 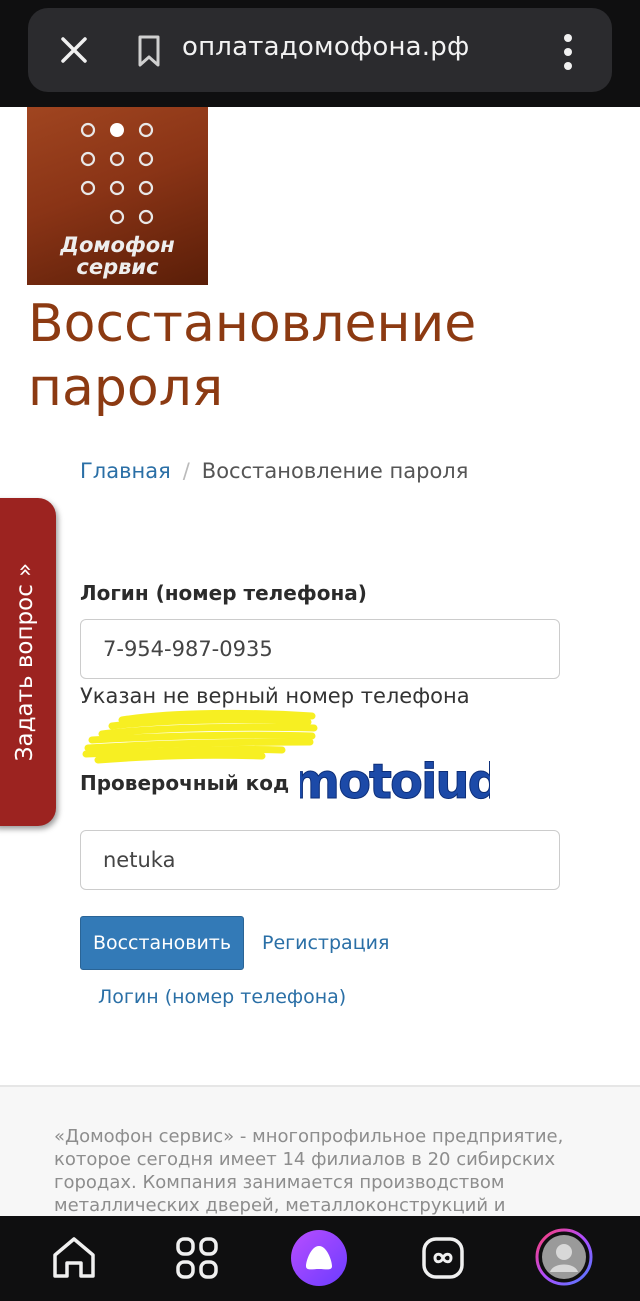 What do you see at coordinates (335, 471) in the screenshot?
I see `breadcrumb-current: Восстановление пароля` at bounding box center [335, 471].